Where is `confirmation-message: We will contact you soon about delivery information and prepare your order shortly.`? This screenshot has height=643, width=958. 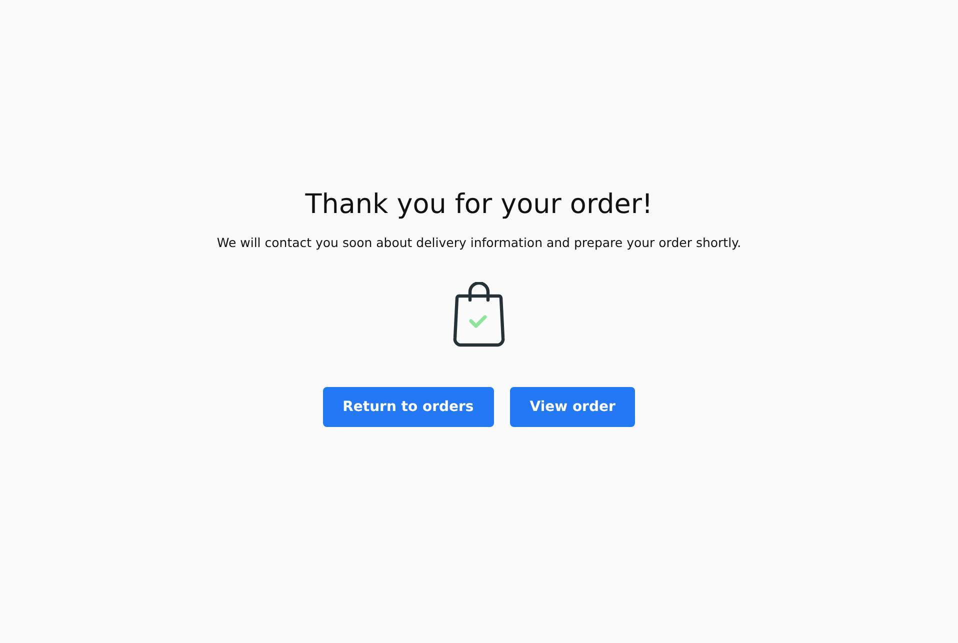 confirmation-message: We will contact you soon about delivery information and prepare your order shortly. is located at coordinates (479, 243).